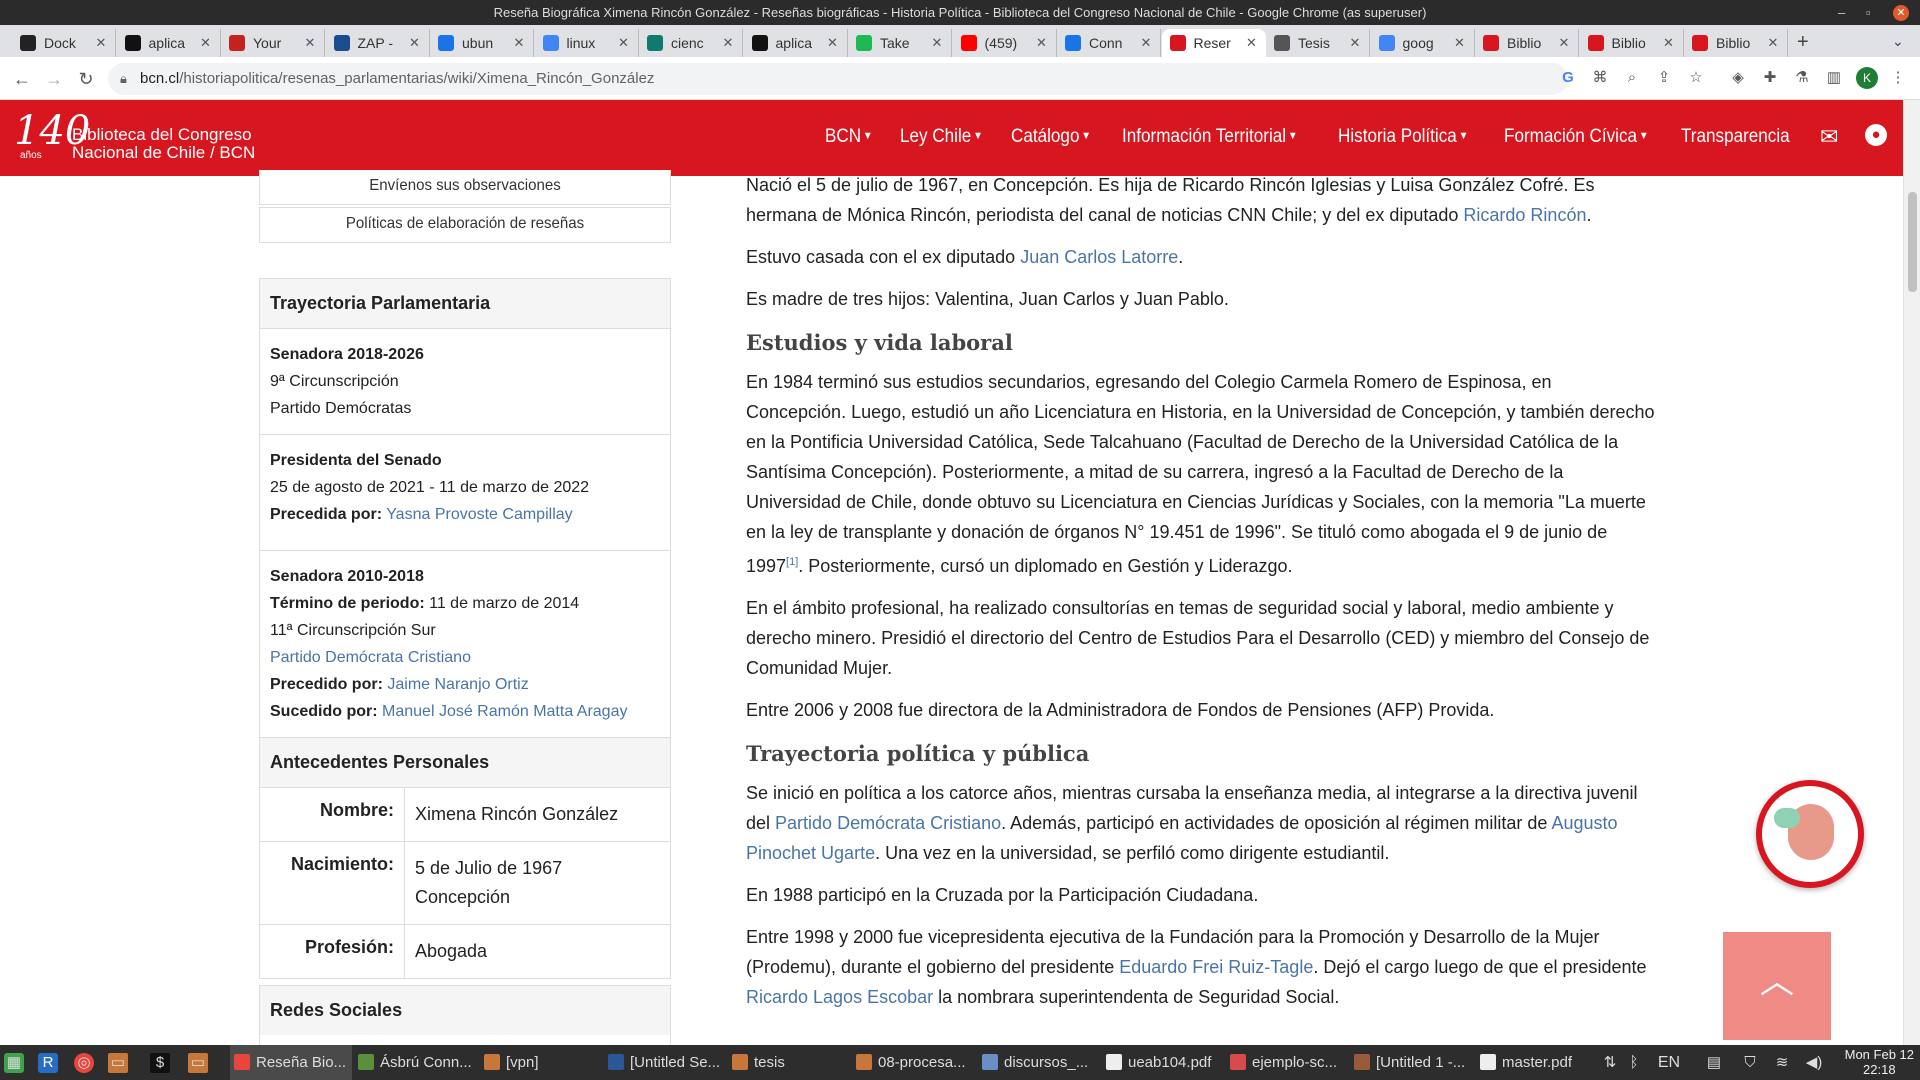 Image resolution: width=1920 pixels, height=1080 pixels. What do you see at coordinates (1600, 78) in the screenshot?
I see `translate-icon: ⌘` at bounding box center [1600, 78].